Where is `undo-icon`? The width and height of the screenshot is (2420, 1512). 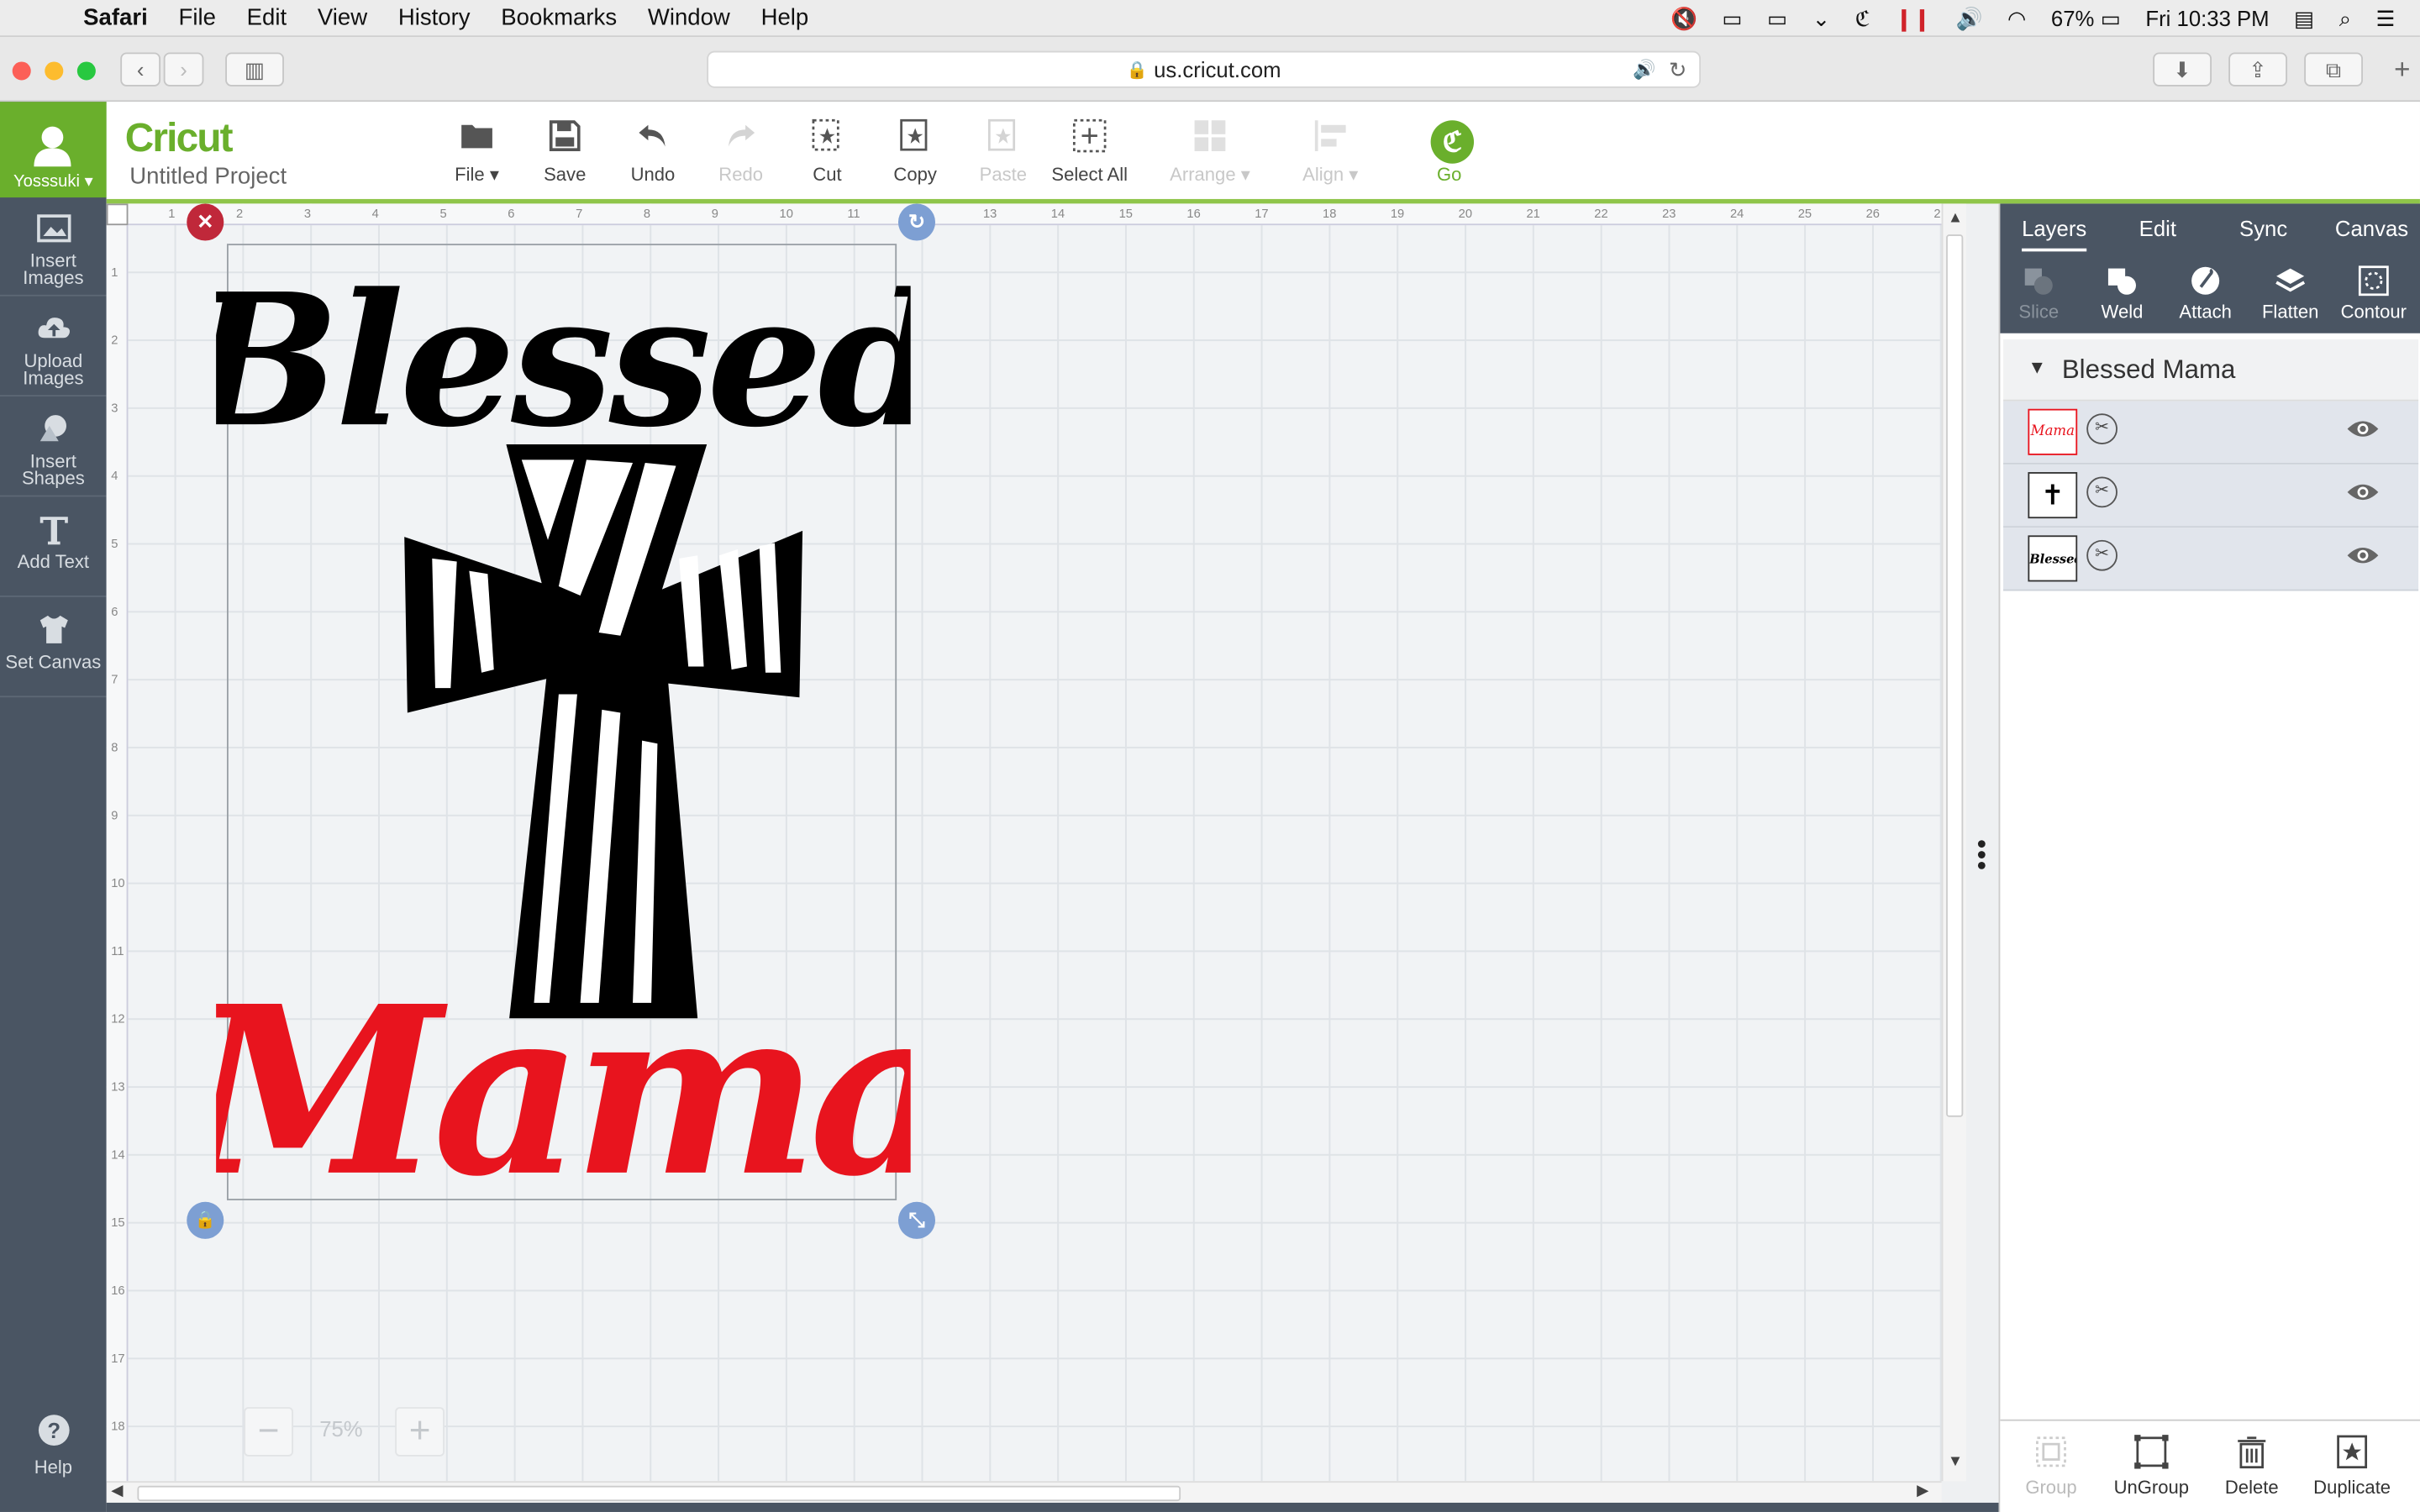
undo-icon is located at coordinates (652, 135).